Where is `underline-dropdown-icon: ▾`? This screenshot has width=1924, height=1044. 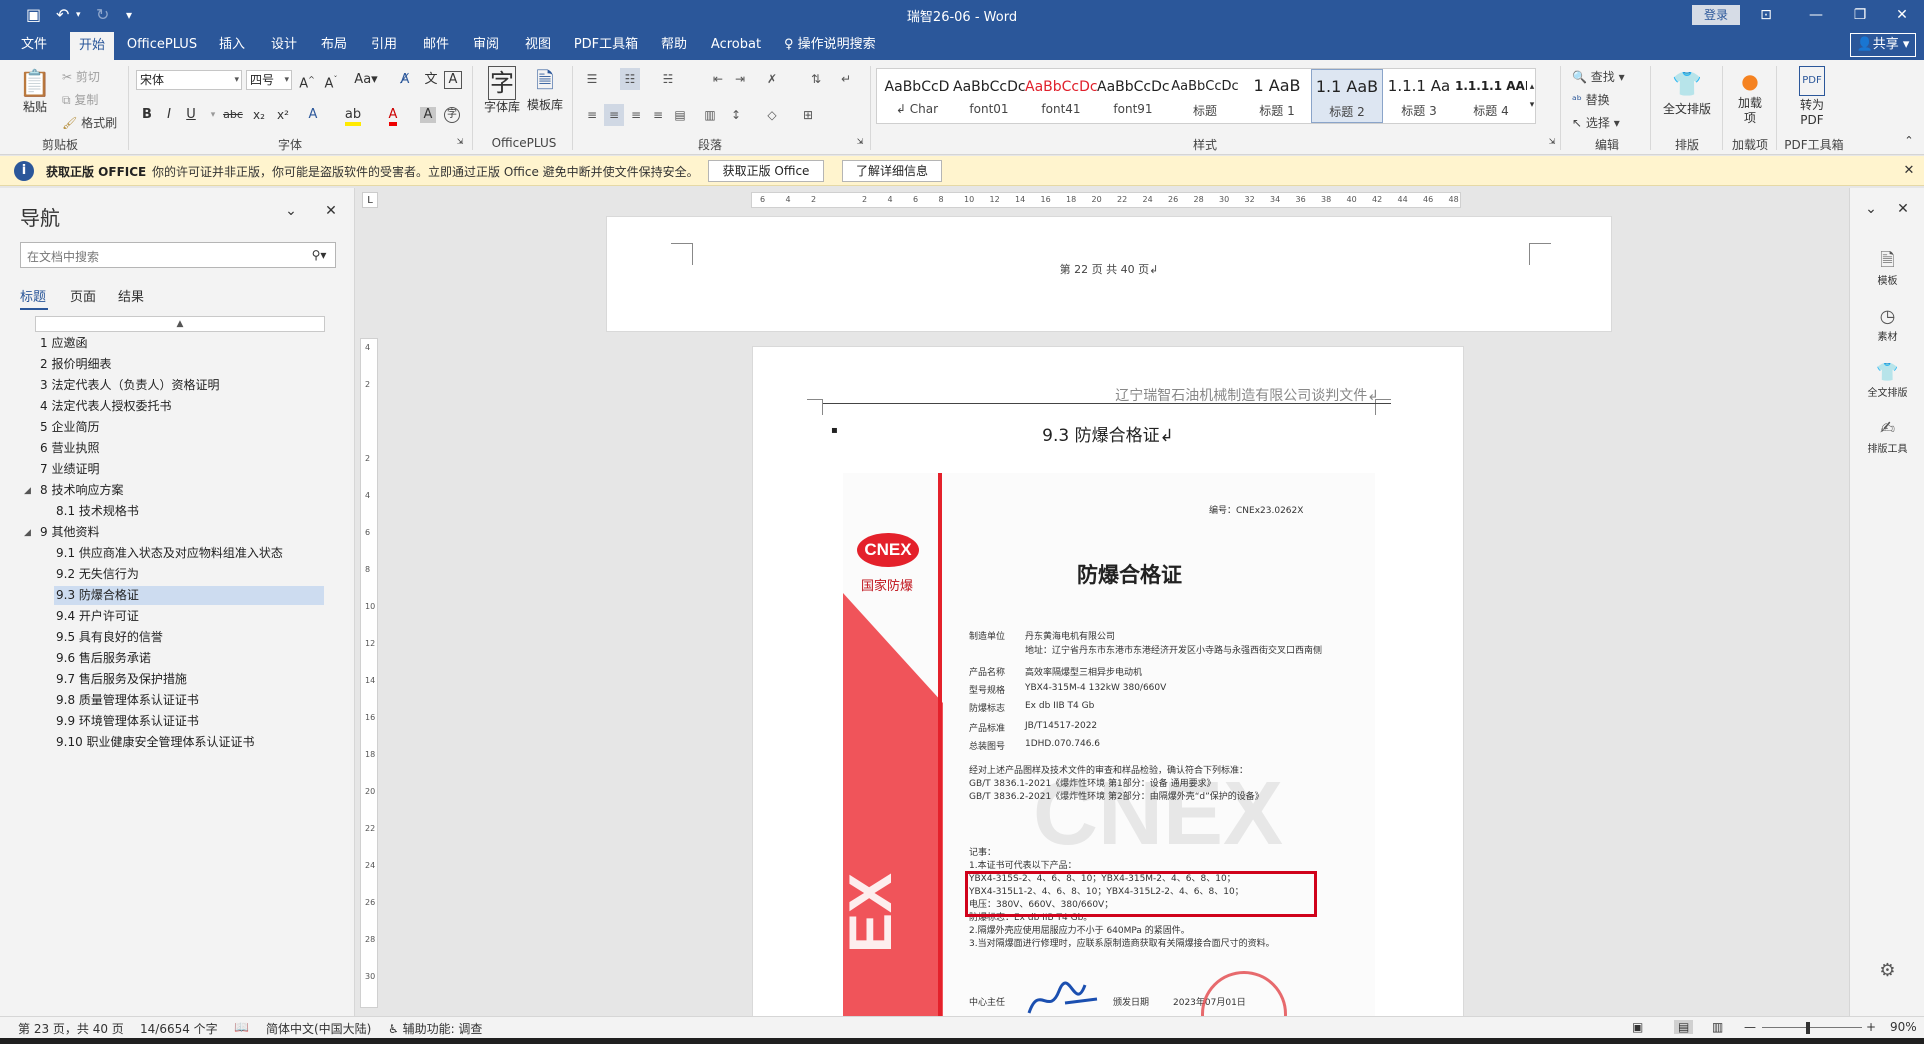
underline-dropdown-icon: ▾ is located at coordinates (213, 115).